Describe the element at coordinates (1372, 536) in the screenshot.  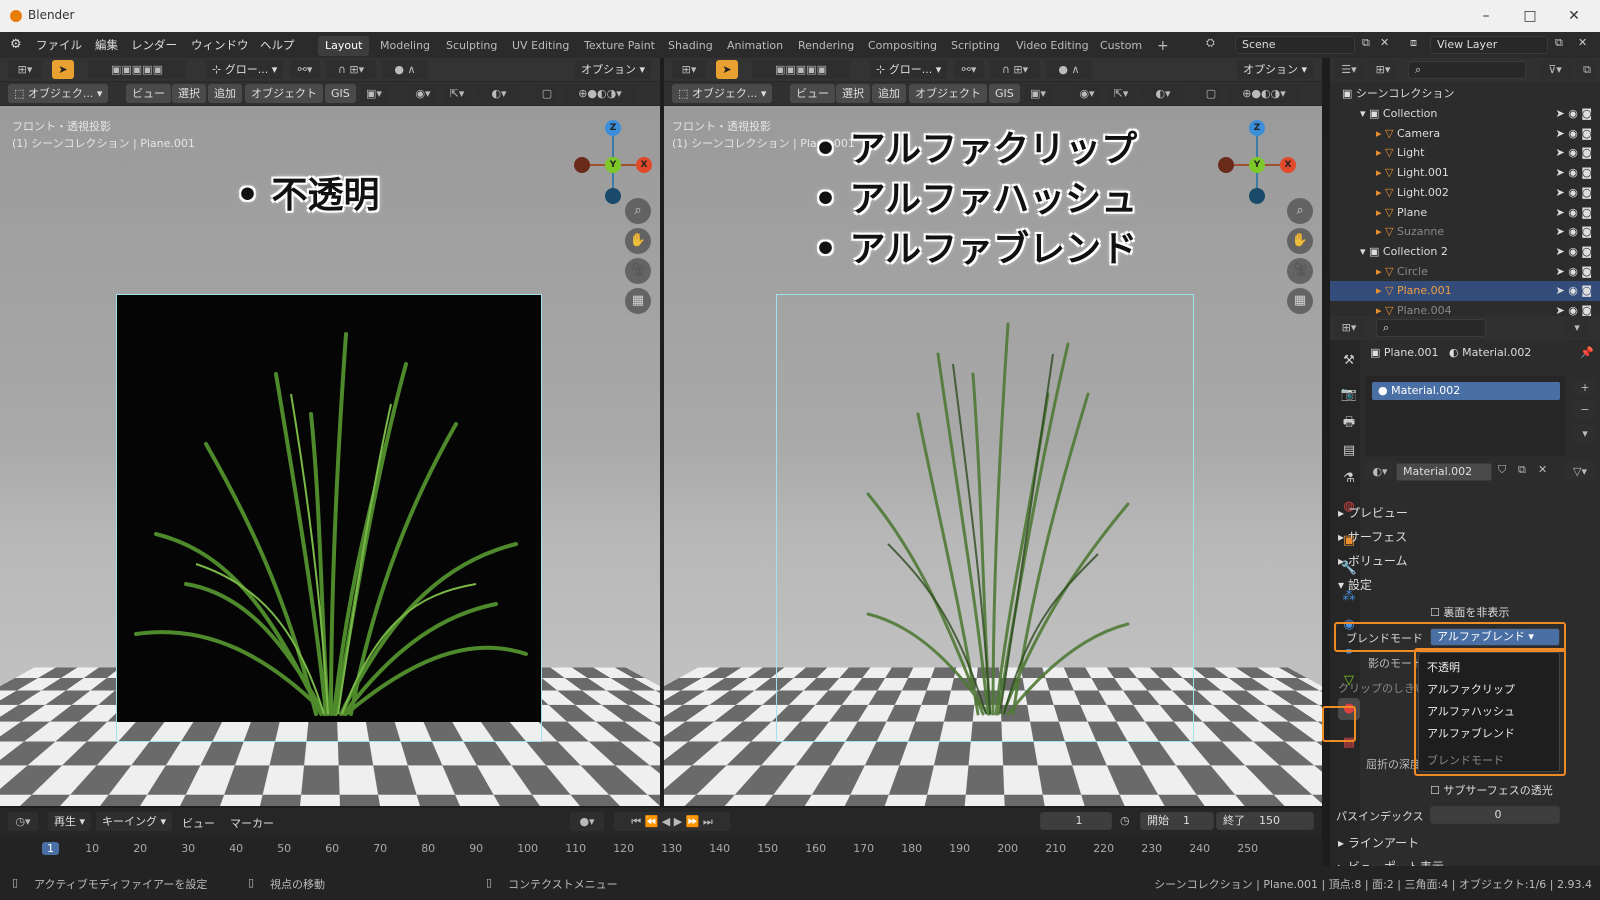
I see `section-surface: ▸ サーフェス` at that location.